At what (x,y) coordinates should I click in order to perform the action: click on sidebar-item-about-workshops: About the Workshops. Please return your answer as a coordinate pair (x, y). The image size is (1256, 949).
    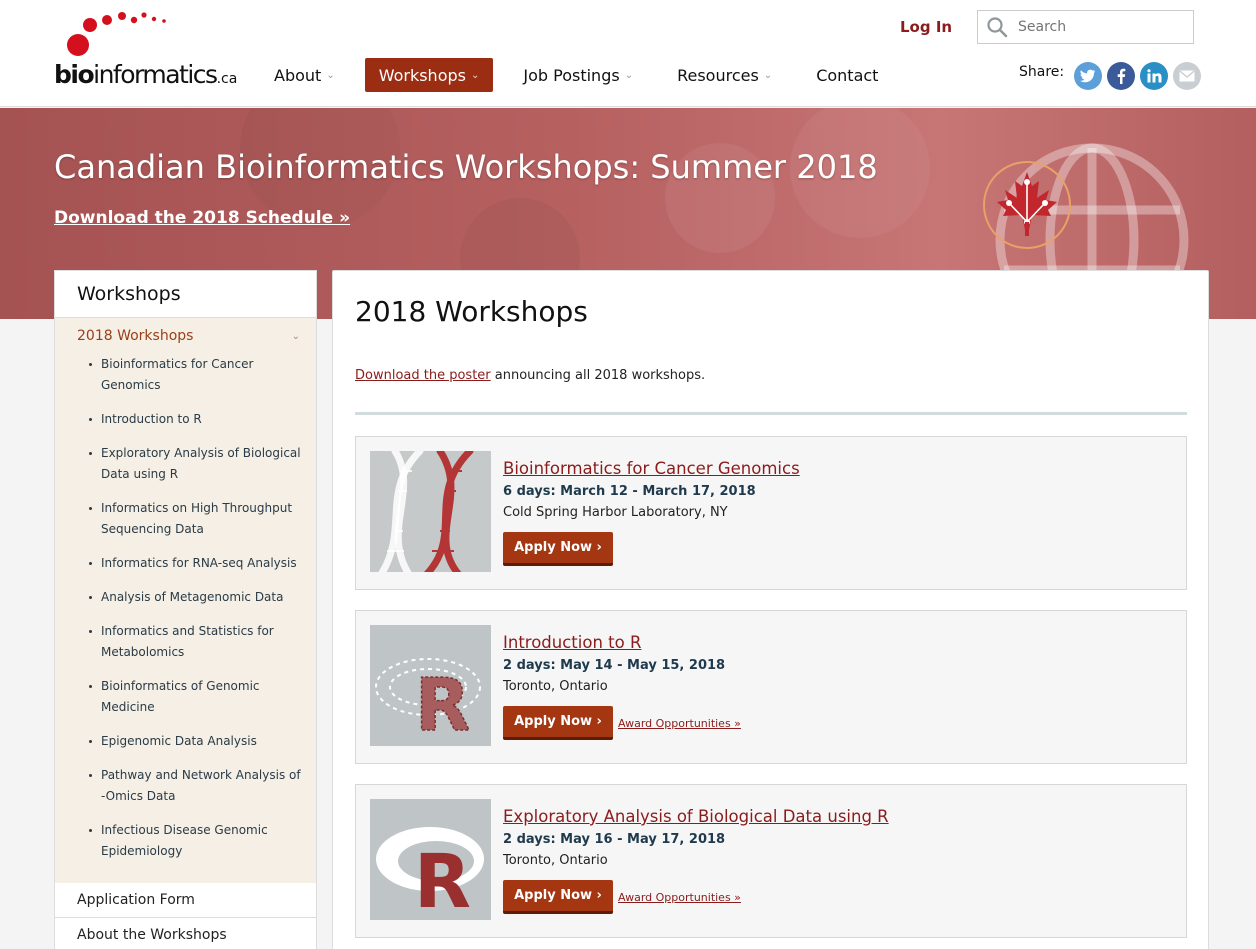
    Looking at the image, I should click on (185, 933).